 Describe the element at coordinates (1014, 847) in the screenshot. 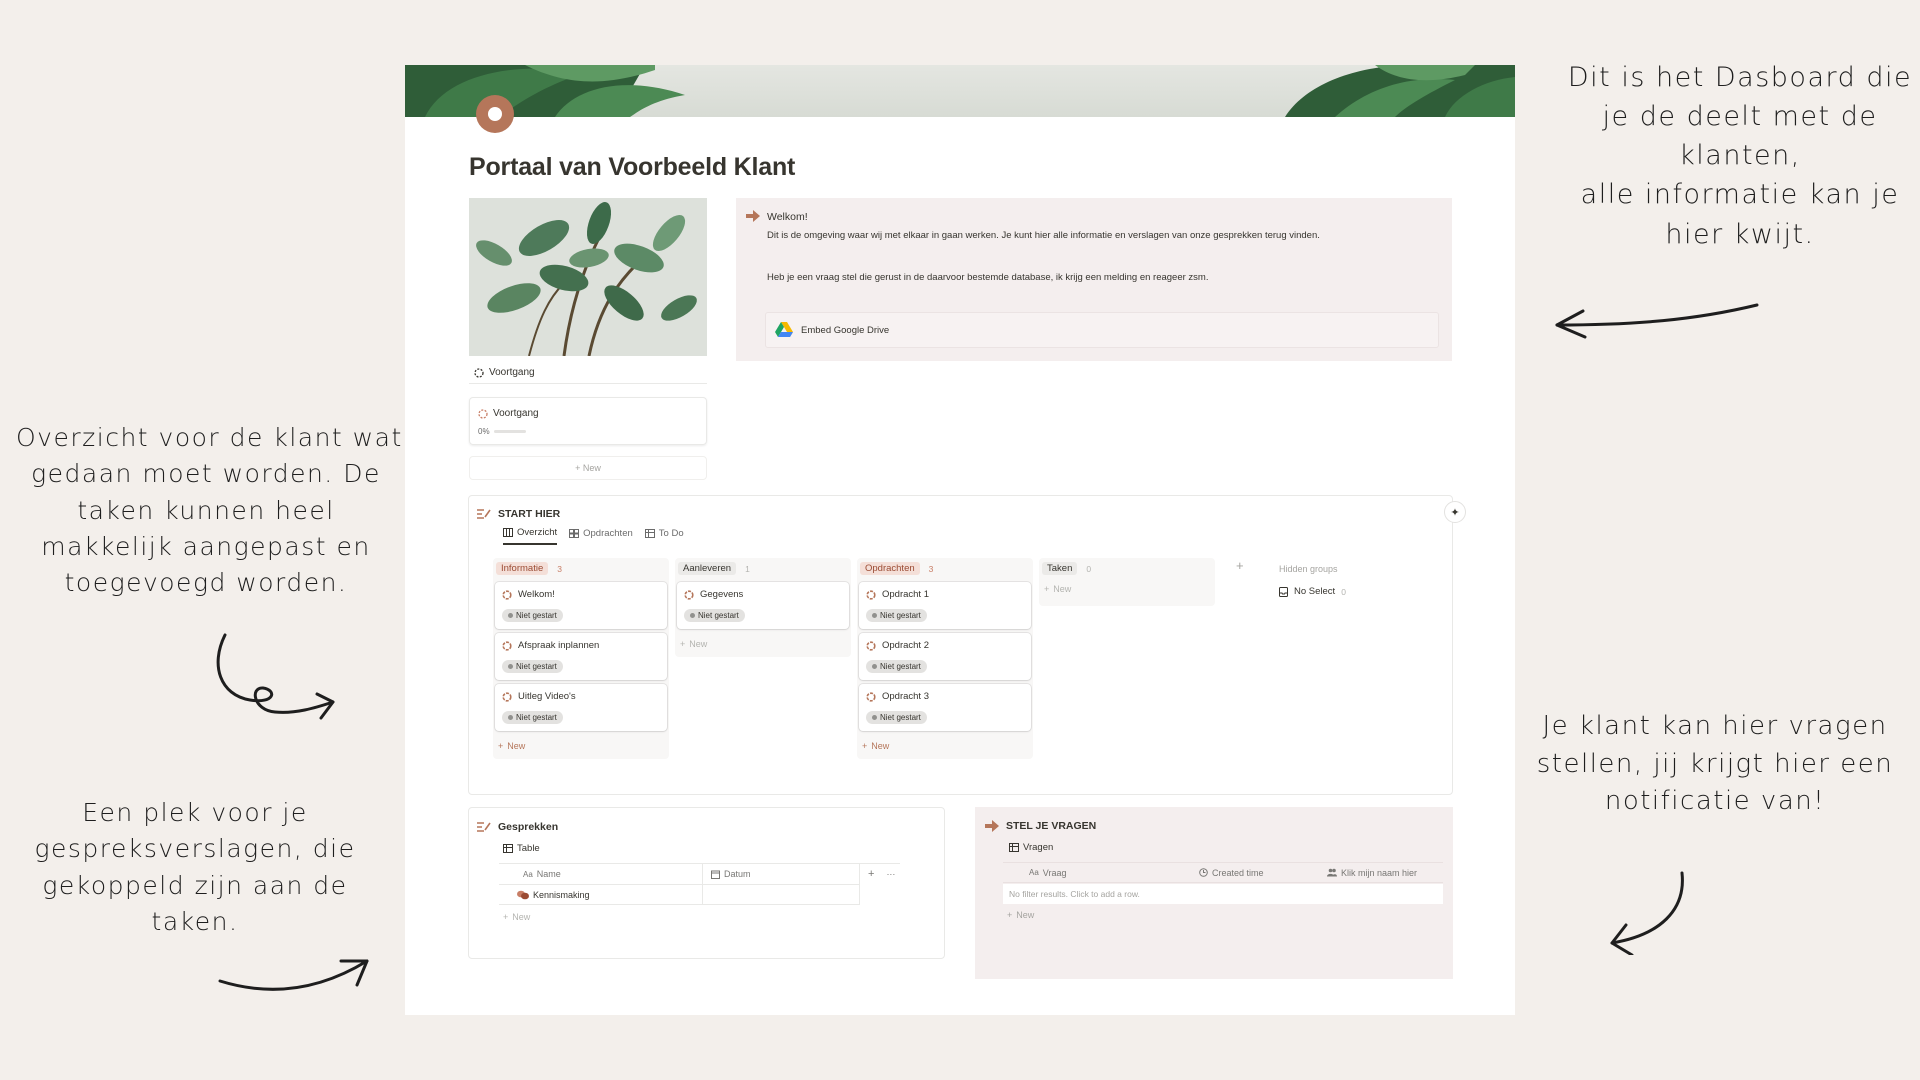

I see `table-view-icon` at that location.